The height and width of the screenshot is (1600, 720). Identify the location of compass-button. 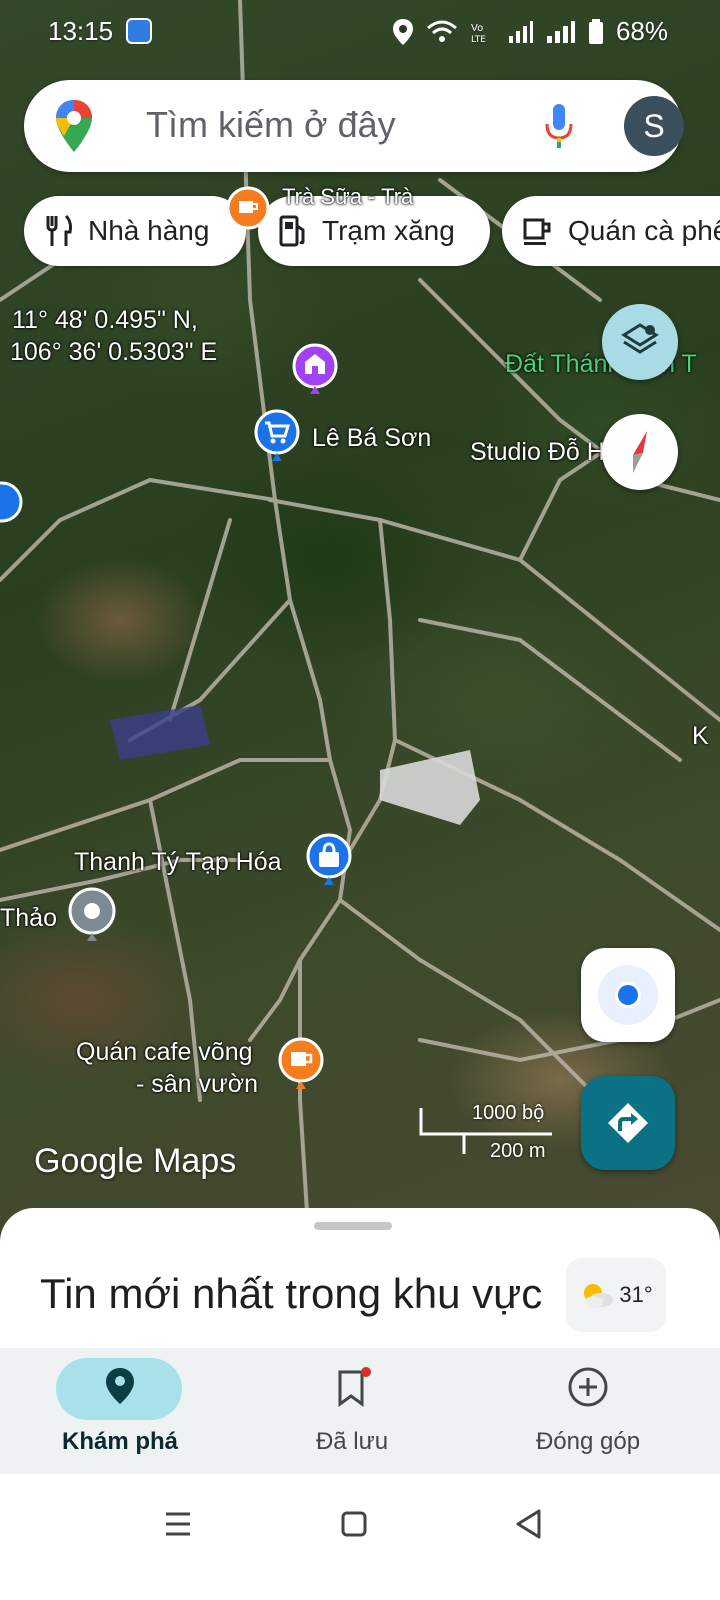
(640, 452).